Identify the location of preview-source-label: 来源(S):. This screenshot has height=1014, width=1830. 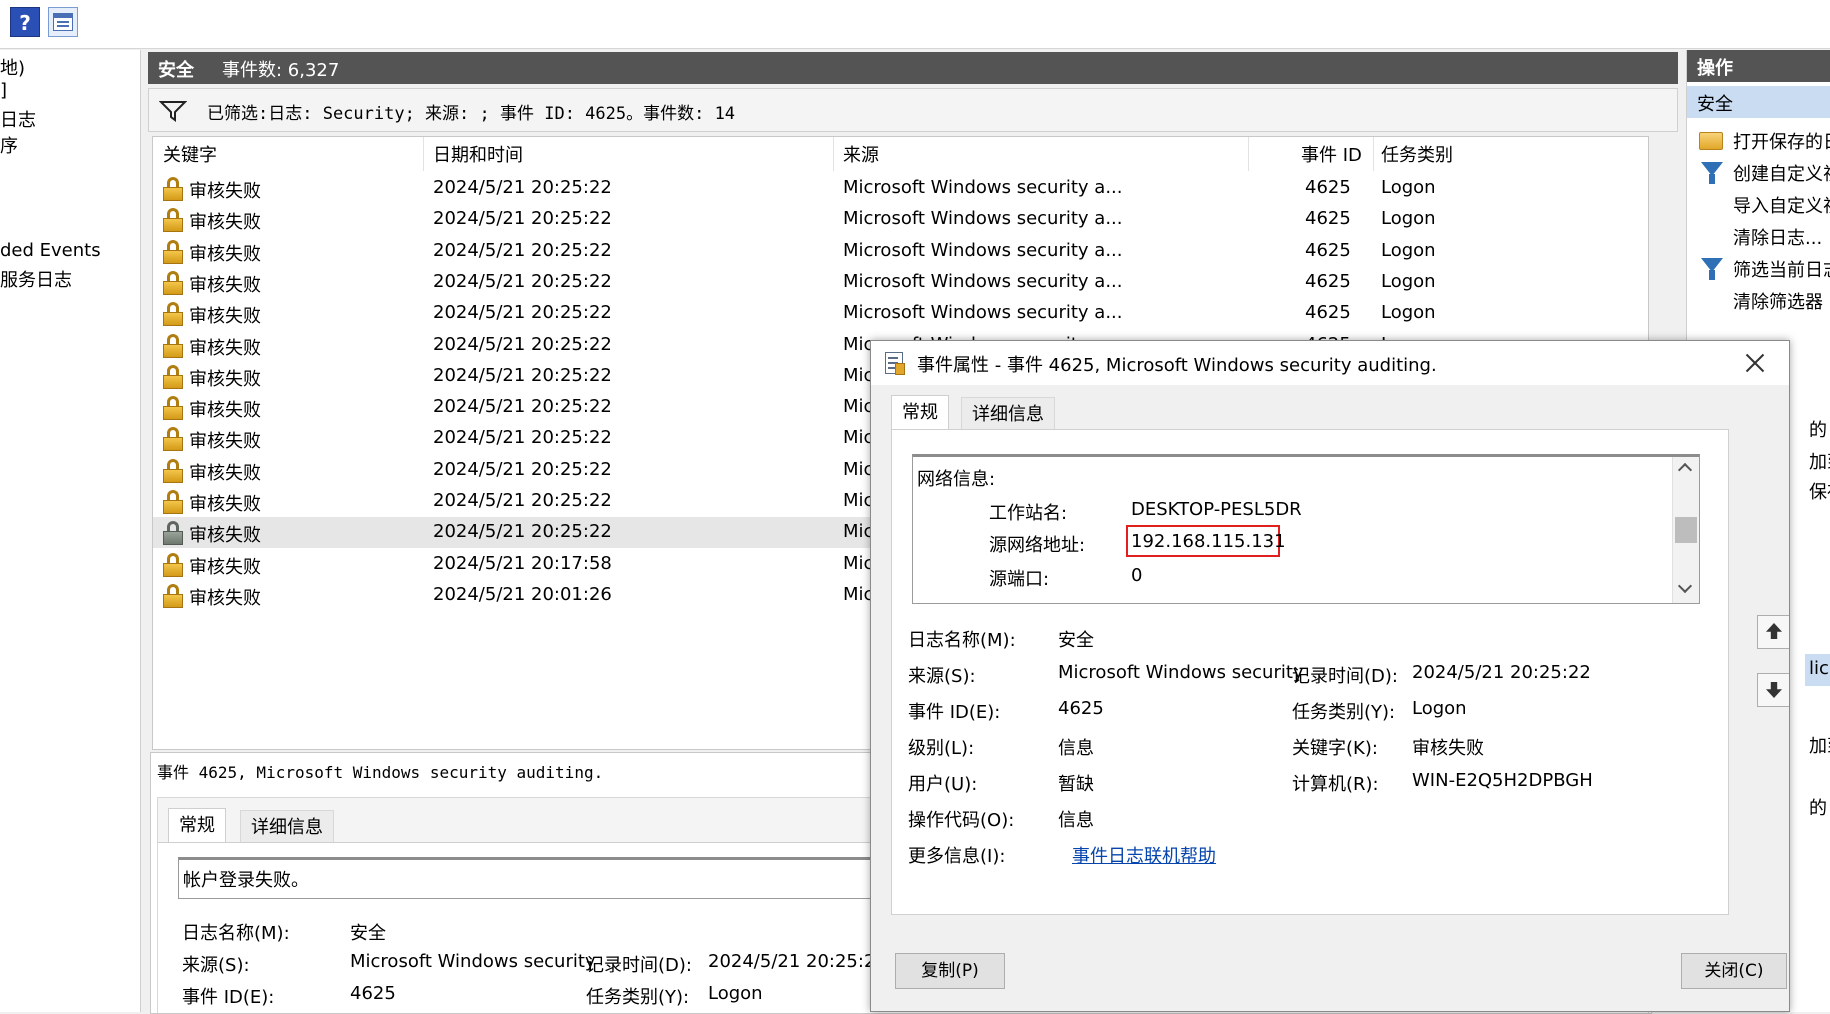
(216, 965).